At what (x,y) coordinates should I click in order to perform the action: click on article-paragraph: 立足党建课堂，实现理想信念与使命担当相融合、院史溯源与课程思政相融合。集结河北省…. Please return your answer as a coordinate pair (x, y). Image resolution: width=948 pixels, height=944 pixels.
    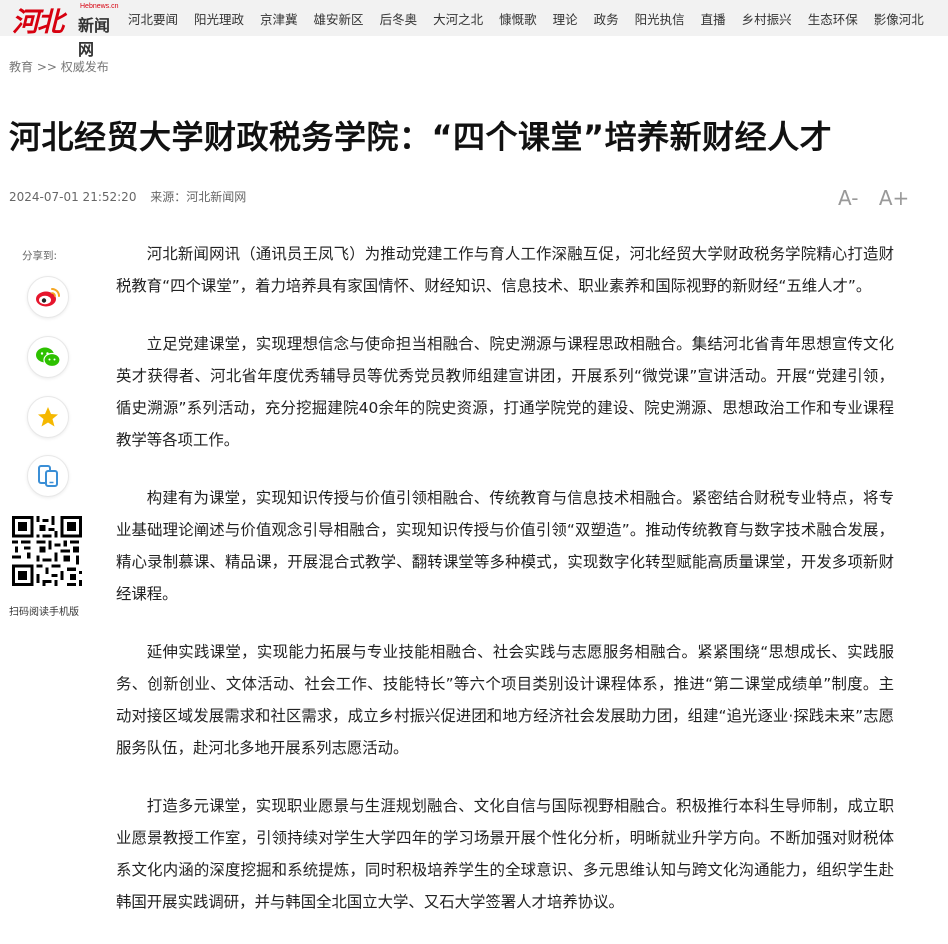
    Looking at the image, I should click on (505, 392).